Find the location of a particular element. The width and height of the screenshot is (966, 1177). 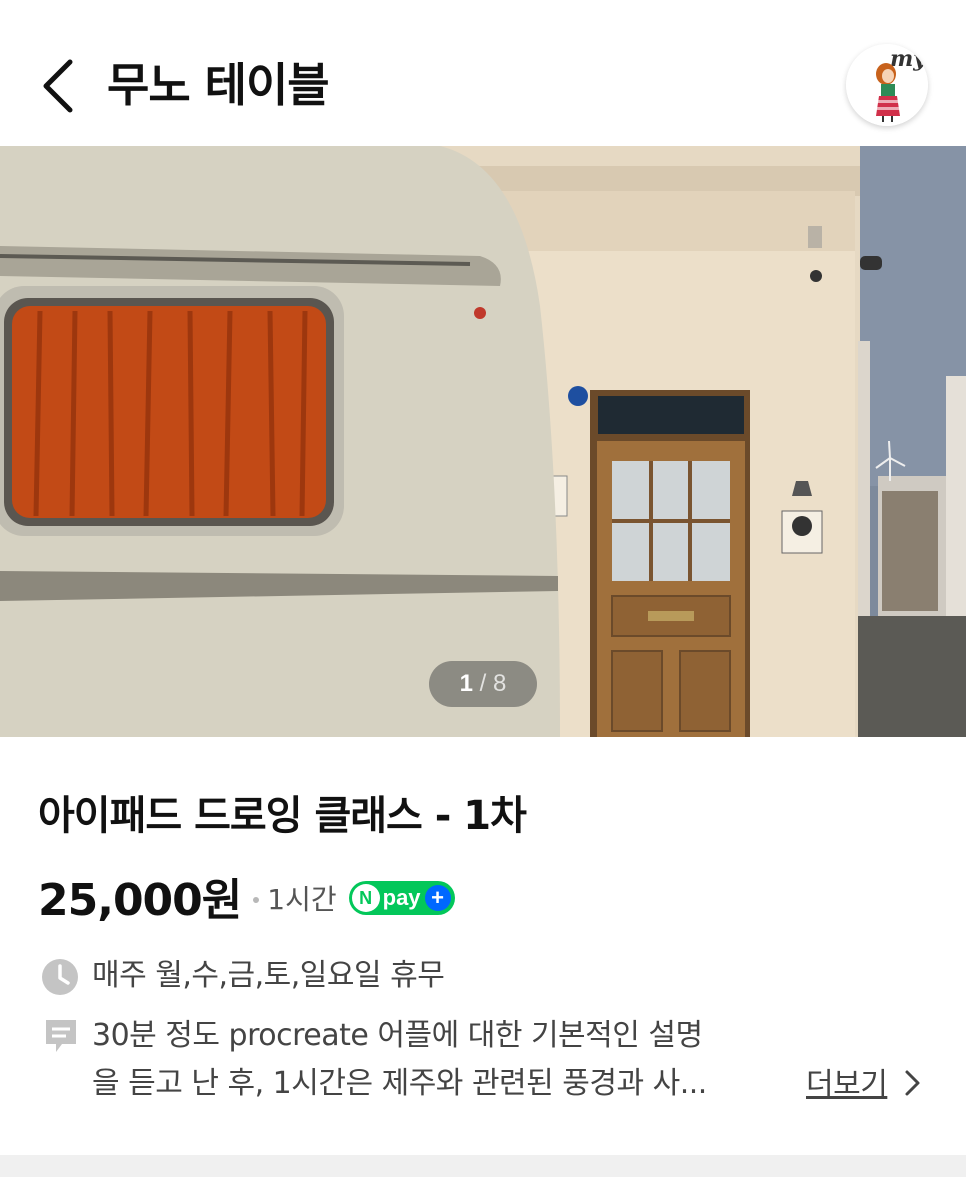

page-title: 무노 테이블 is located at coordinates (218, 85).